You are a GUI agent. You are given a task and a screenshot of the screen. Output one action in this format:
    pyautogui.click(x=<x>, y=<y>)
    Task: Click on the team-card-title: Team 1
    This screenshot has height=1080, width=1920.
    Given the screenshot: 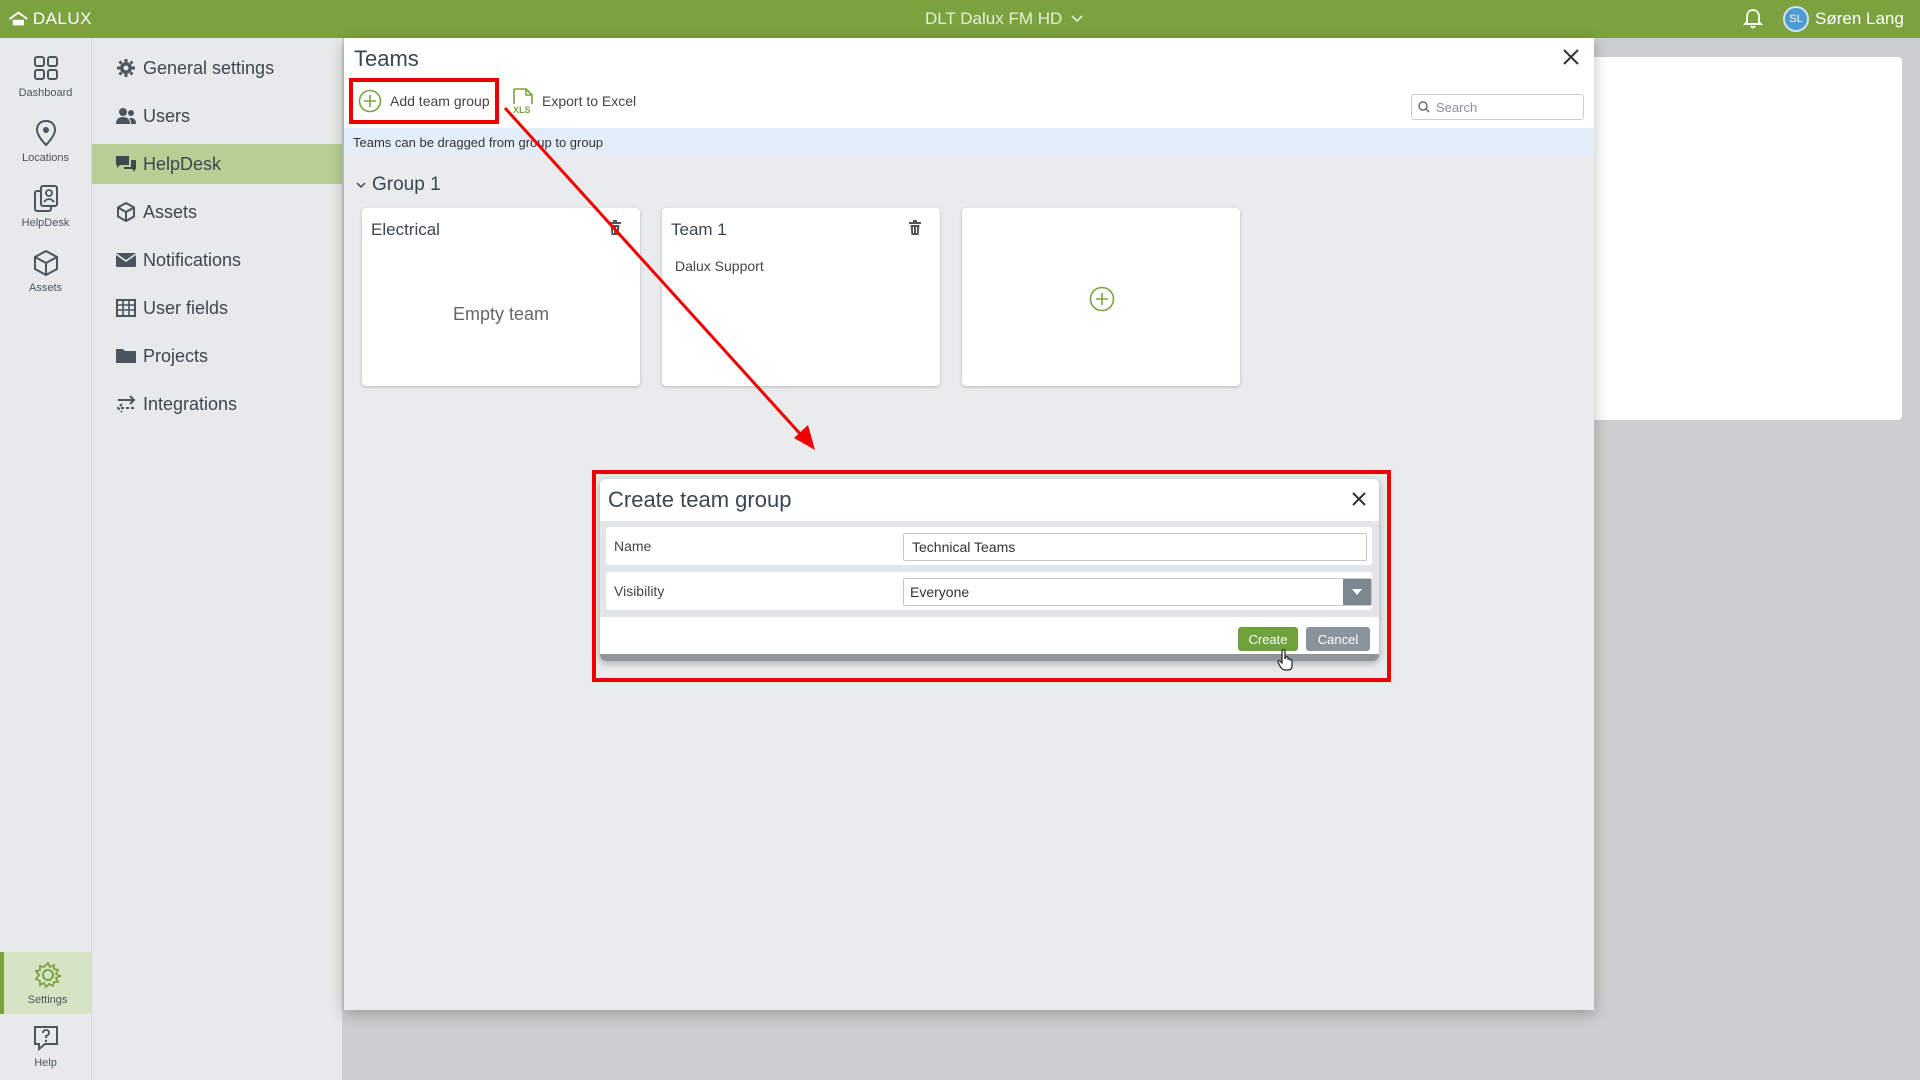 What is the action you would take?
    pyautogui.click(x=699, y=229)
    